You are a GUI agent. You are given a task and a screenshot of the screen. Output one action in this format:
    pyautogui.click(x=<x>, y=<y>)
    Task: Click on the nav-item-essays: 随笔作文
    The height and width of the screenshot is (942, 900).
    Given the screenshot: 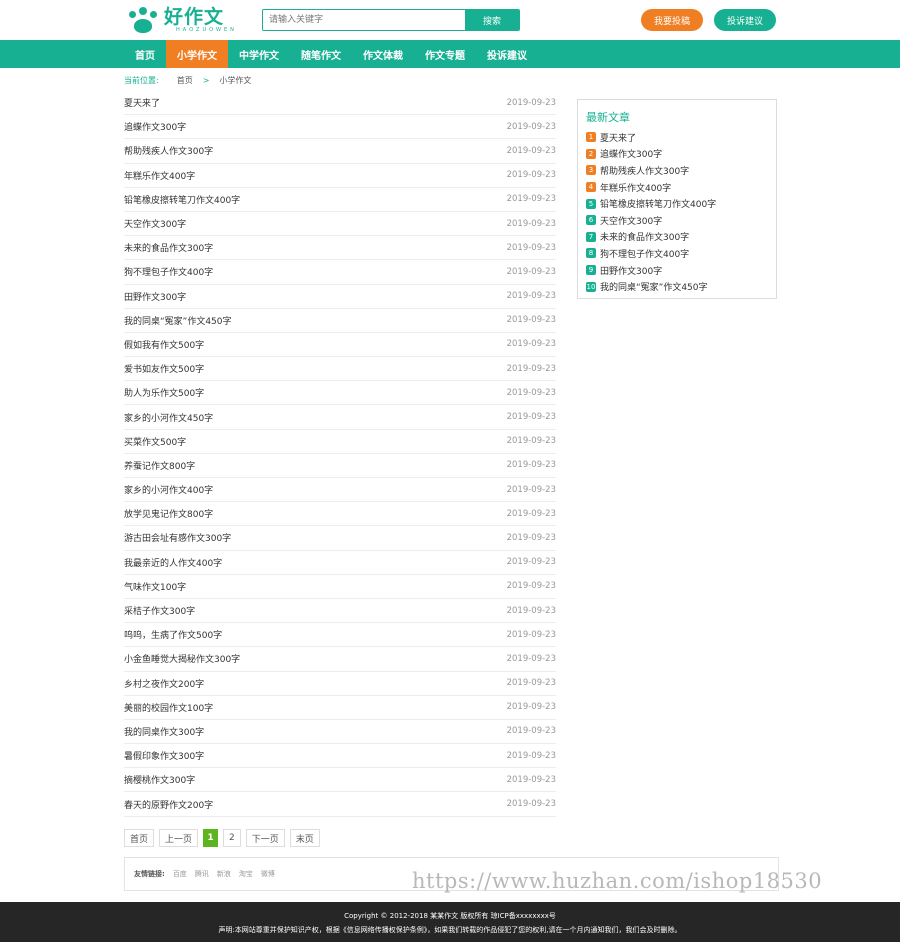 What is the action you would take?
    pyautogui.click(x=321, y=54)
    